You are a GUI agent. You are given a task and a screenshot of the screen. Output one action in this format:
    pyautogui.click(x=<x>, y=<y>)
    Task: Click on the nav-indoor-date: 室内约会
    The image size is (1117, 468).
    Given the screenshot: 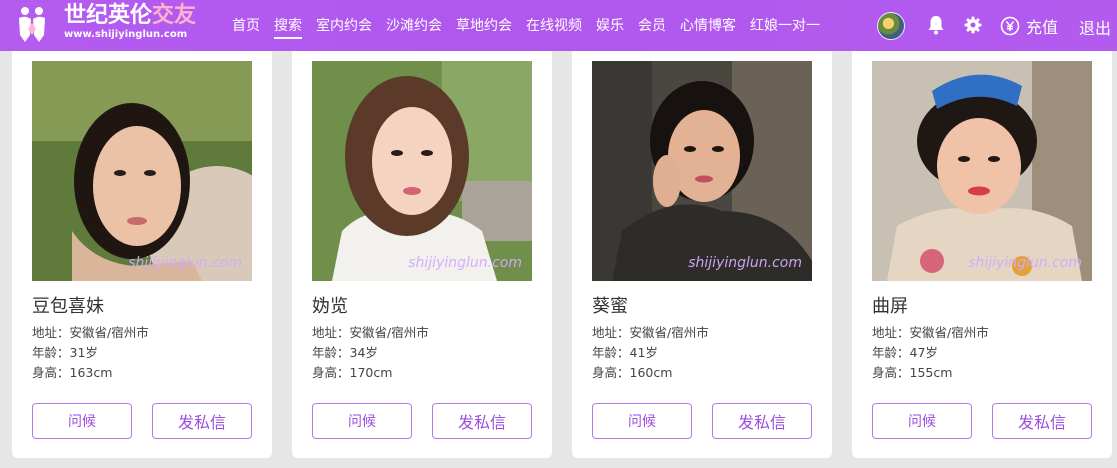 What is the action you would take?
    pyautogui.click(x=344, y=26)
    